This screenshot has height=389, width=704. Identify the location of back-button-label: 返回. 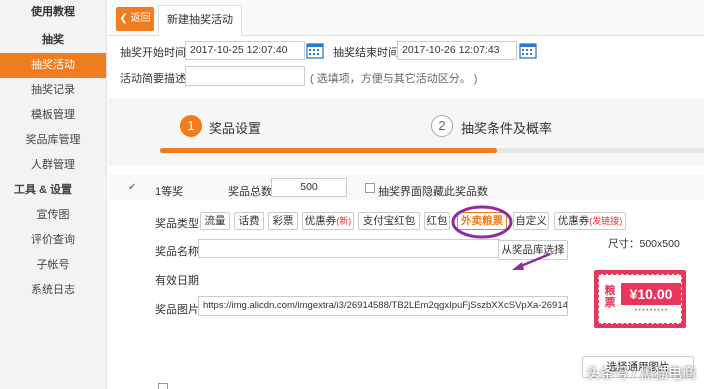
(140, 18).